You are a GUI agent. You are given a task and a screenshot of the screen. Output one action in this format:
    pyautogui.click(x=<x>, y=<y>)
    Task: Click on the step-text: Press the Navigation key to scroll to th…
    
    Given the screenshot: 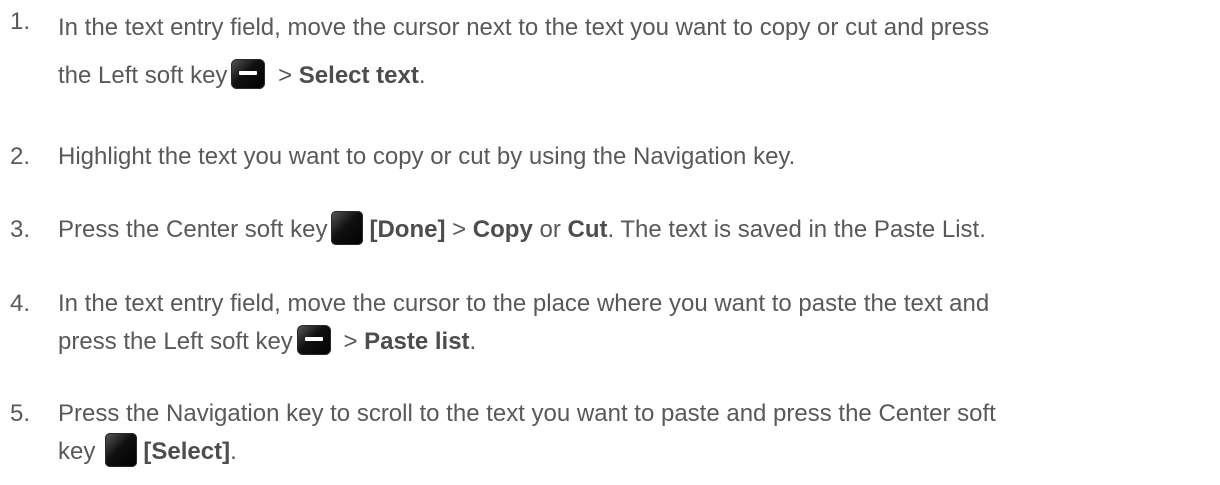 What is the action you would take?
    pyautogui.click(x=639, y=433)
    